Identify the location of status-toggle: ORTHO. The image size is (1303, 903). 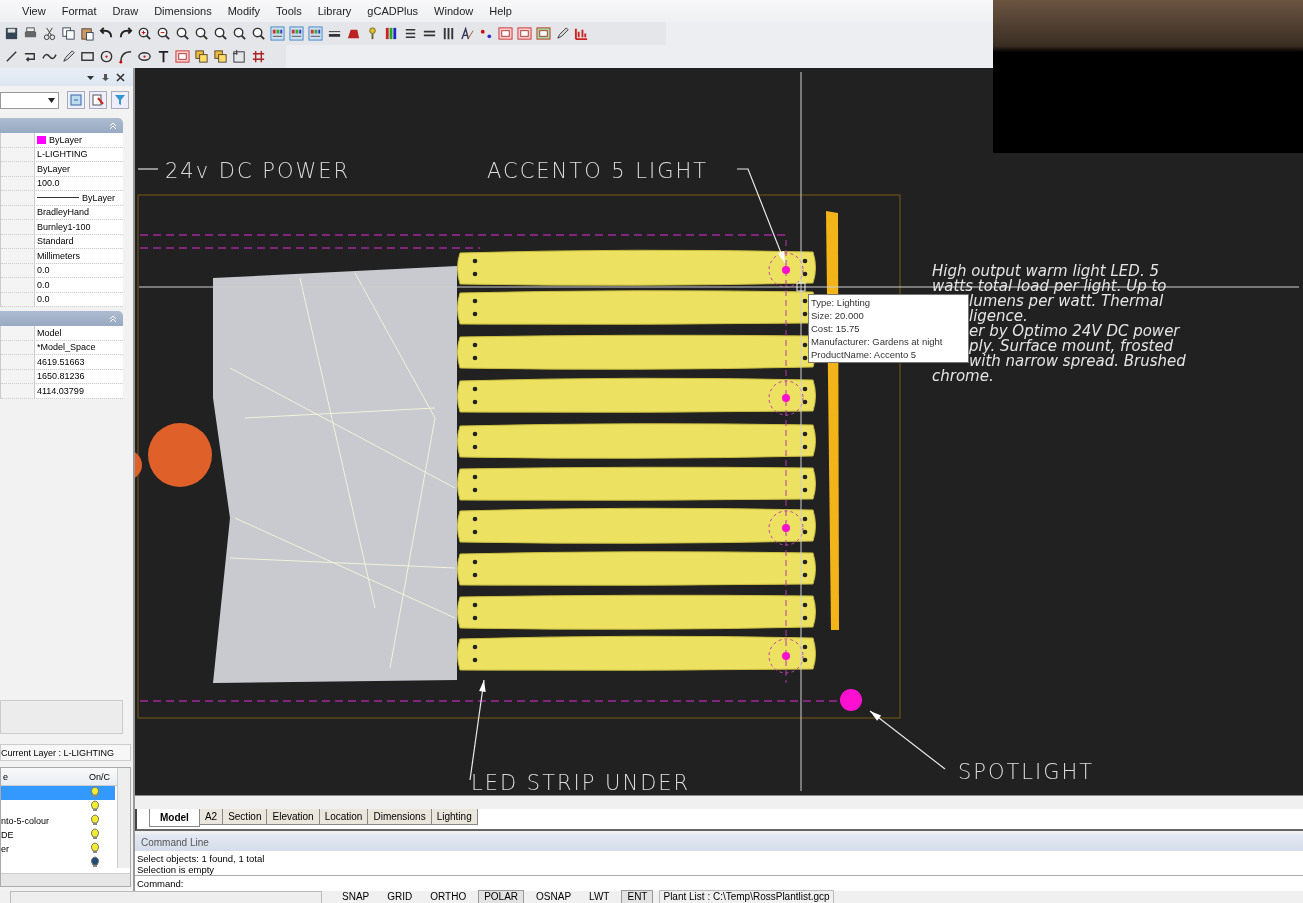
(448, 896).